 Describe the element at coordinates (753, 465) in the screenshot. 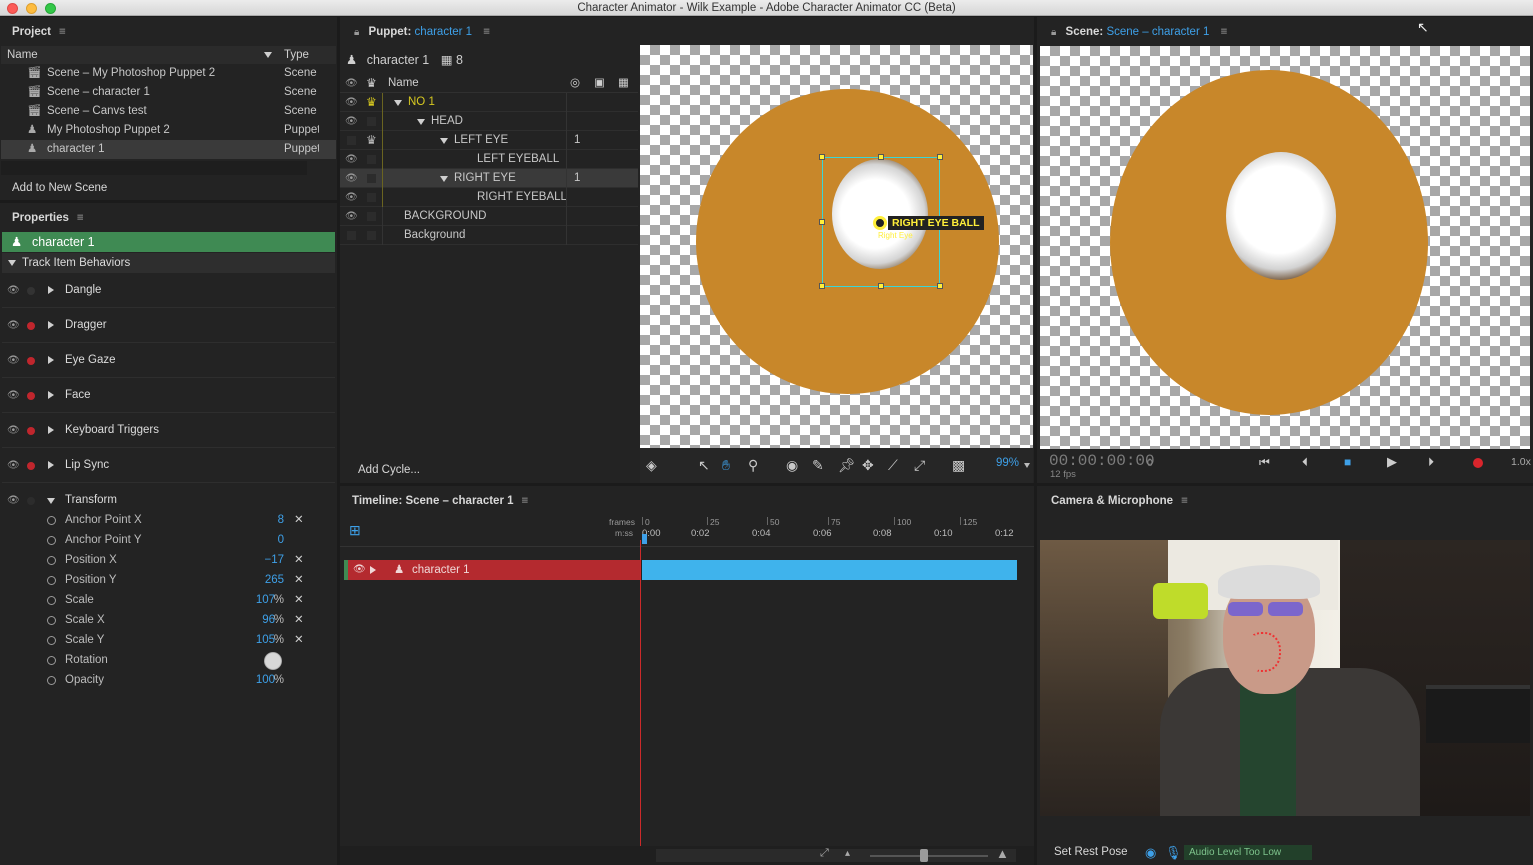

I see `zoom-tool-icon: ⚲` at that location.